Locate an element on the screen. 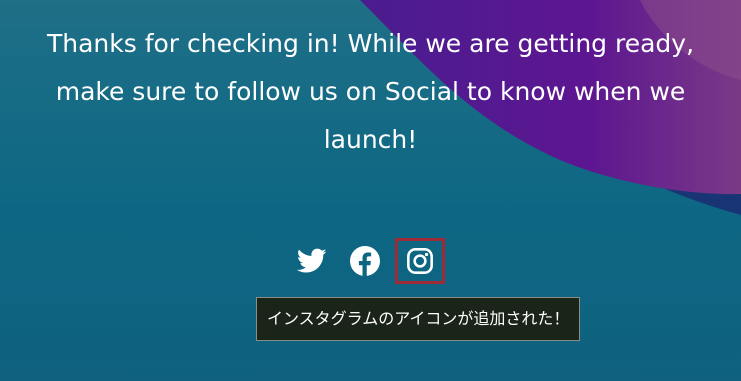 This screenshot has width=741, height=381. facebook-icon is located at coordinates (365, 261).